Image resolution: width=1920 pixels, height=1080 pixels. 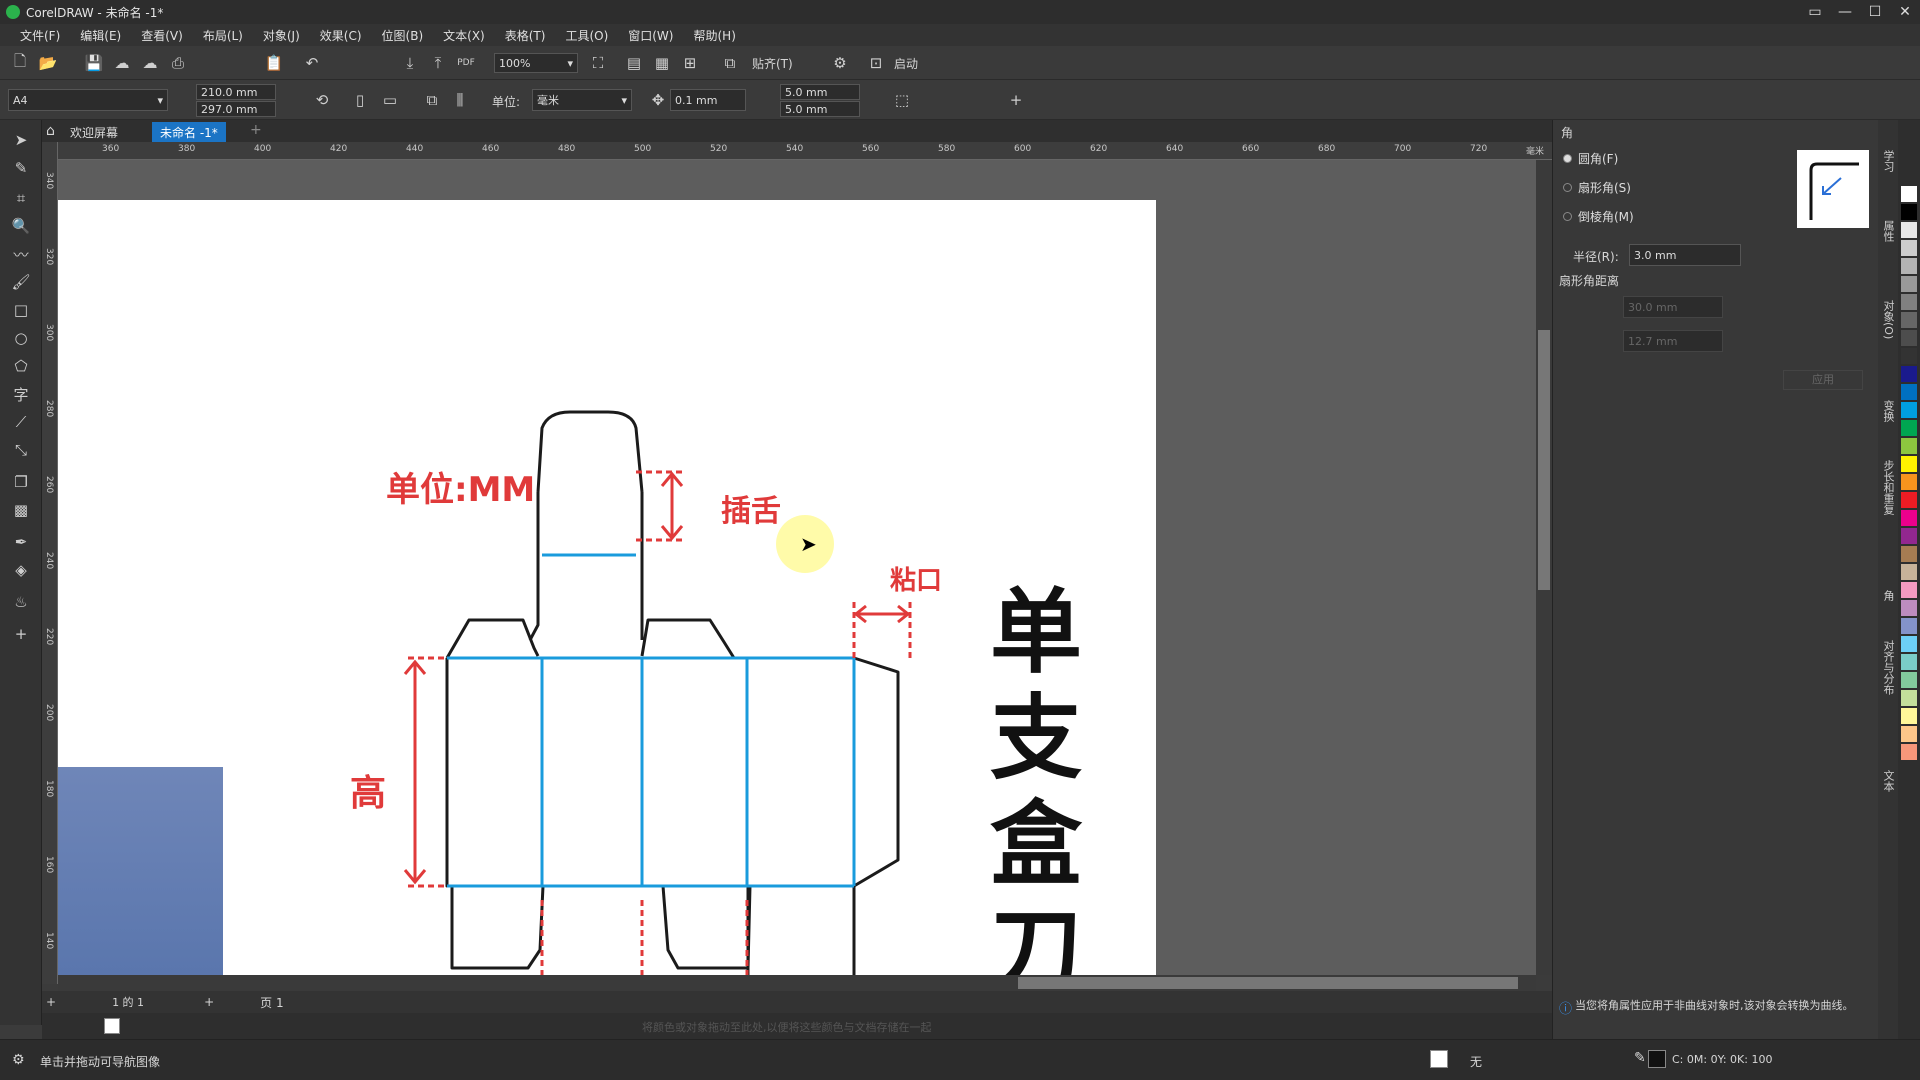 What do you see at coordinates (582, 100) in the screenshot?
I see `units-dropdown: 毫米 ▾` at bounding box center [582, 100].